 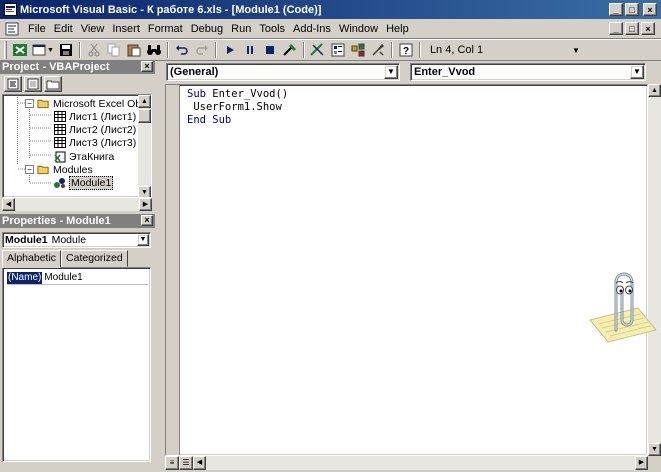 What do you see at coordinates (77, 204) in the screenshot?
I see `project-tree-hscrollbar: ◀ ▶` at bounding box center [77, 204].